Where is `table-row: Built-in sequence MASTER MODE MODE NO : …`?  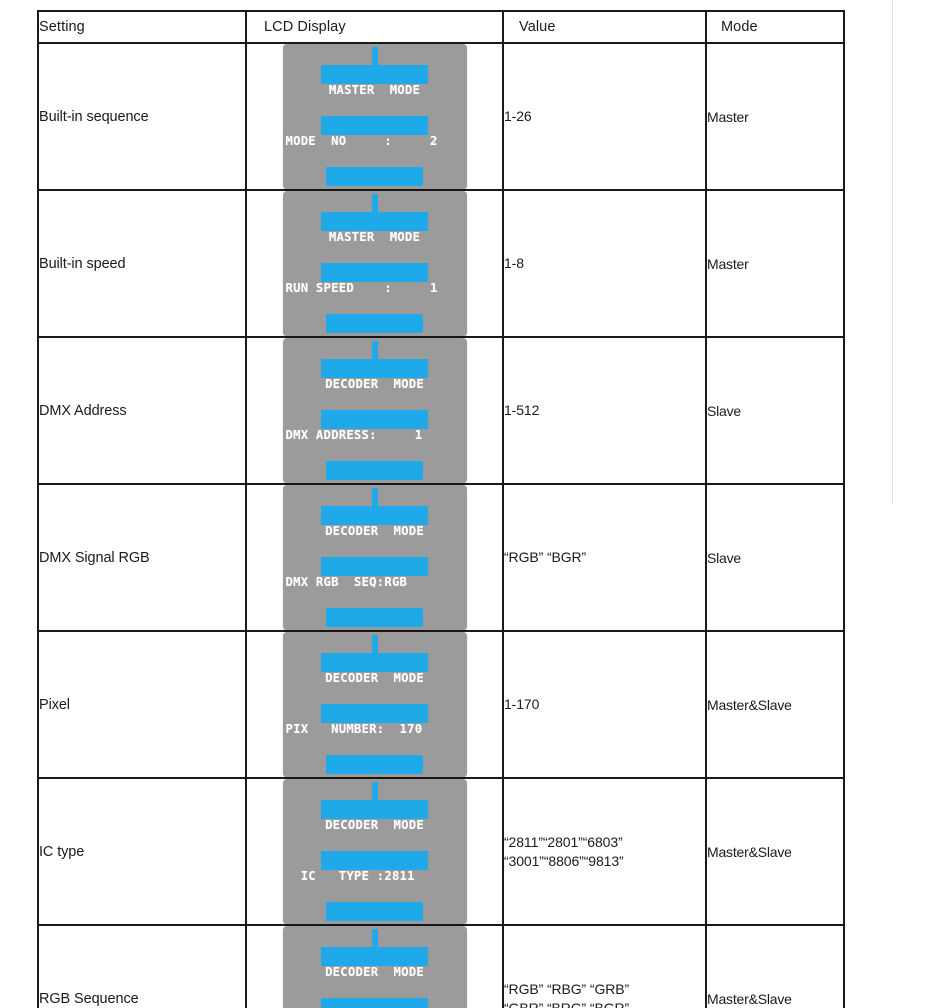 table-row: Built-in sequence MASTER MODE MODE NO : … is located at coordinates (441, 116).